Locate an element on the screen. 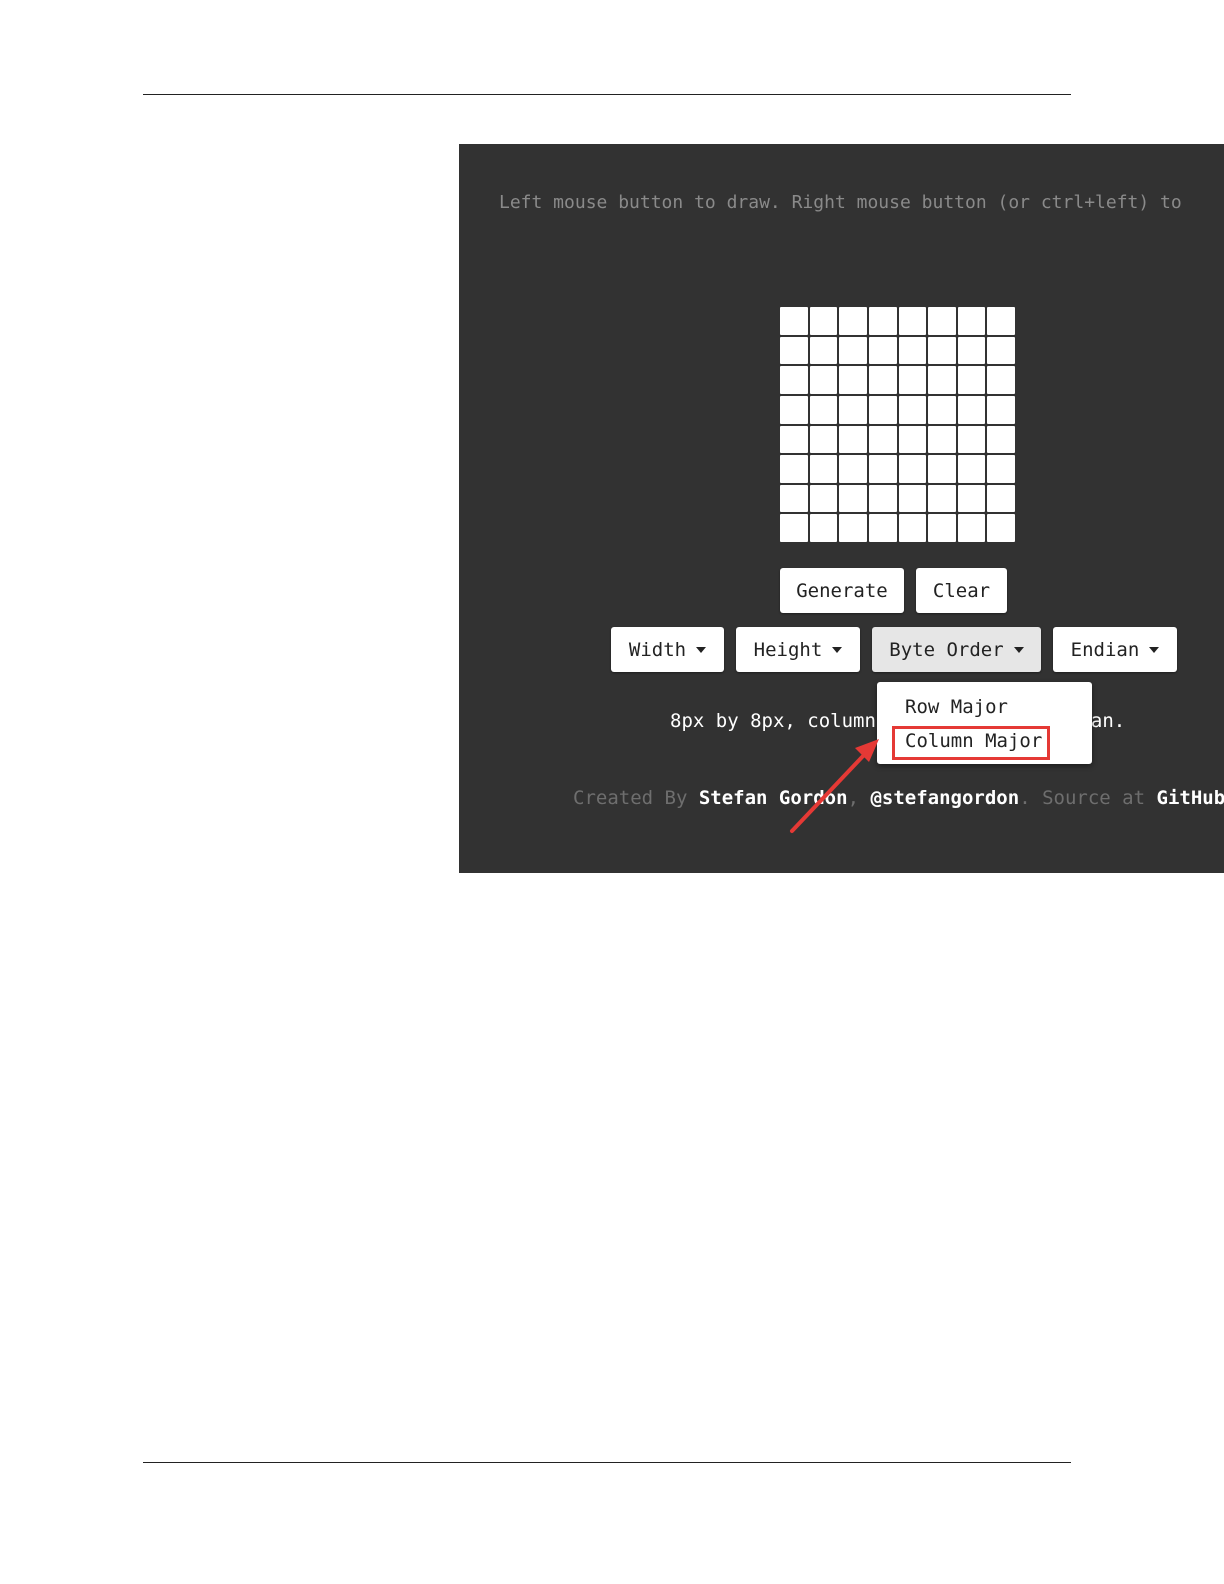  page-footer-rule is located at coordinates (607, 1462).